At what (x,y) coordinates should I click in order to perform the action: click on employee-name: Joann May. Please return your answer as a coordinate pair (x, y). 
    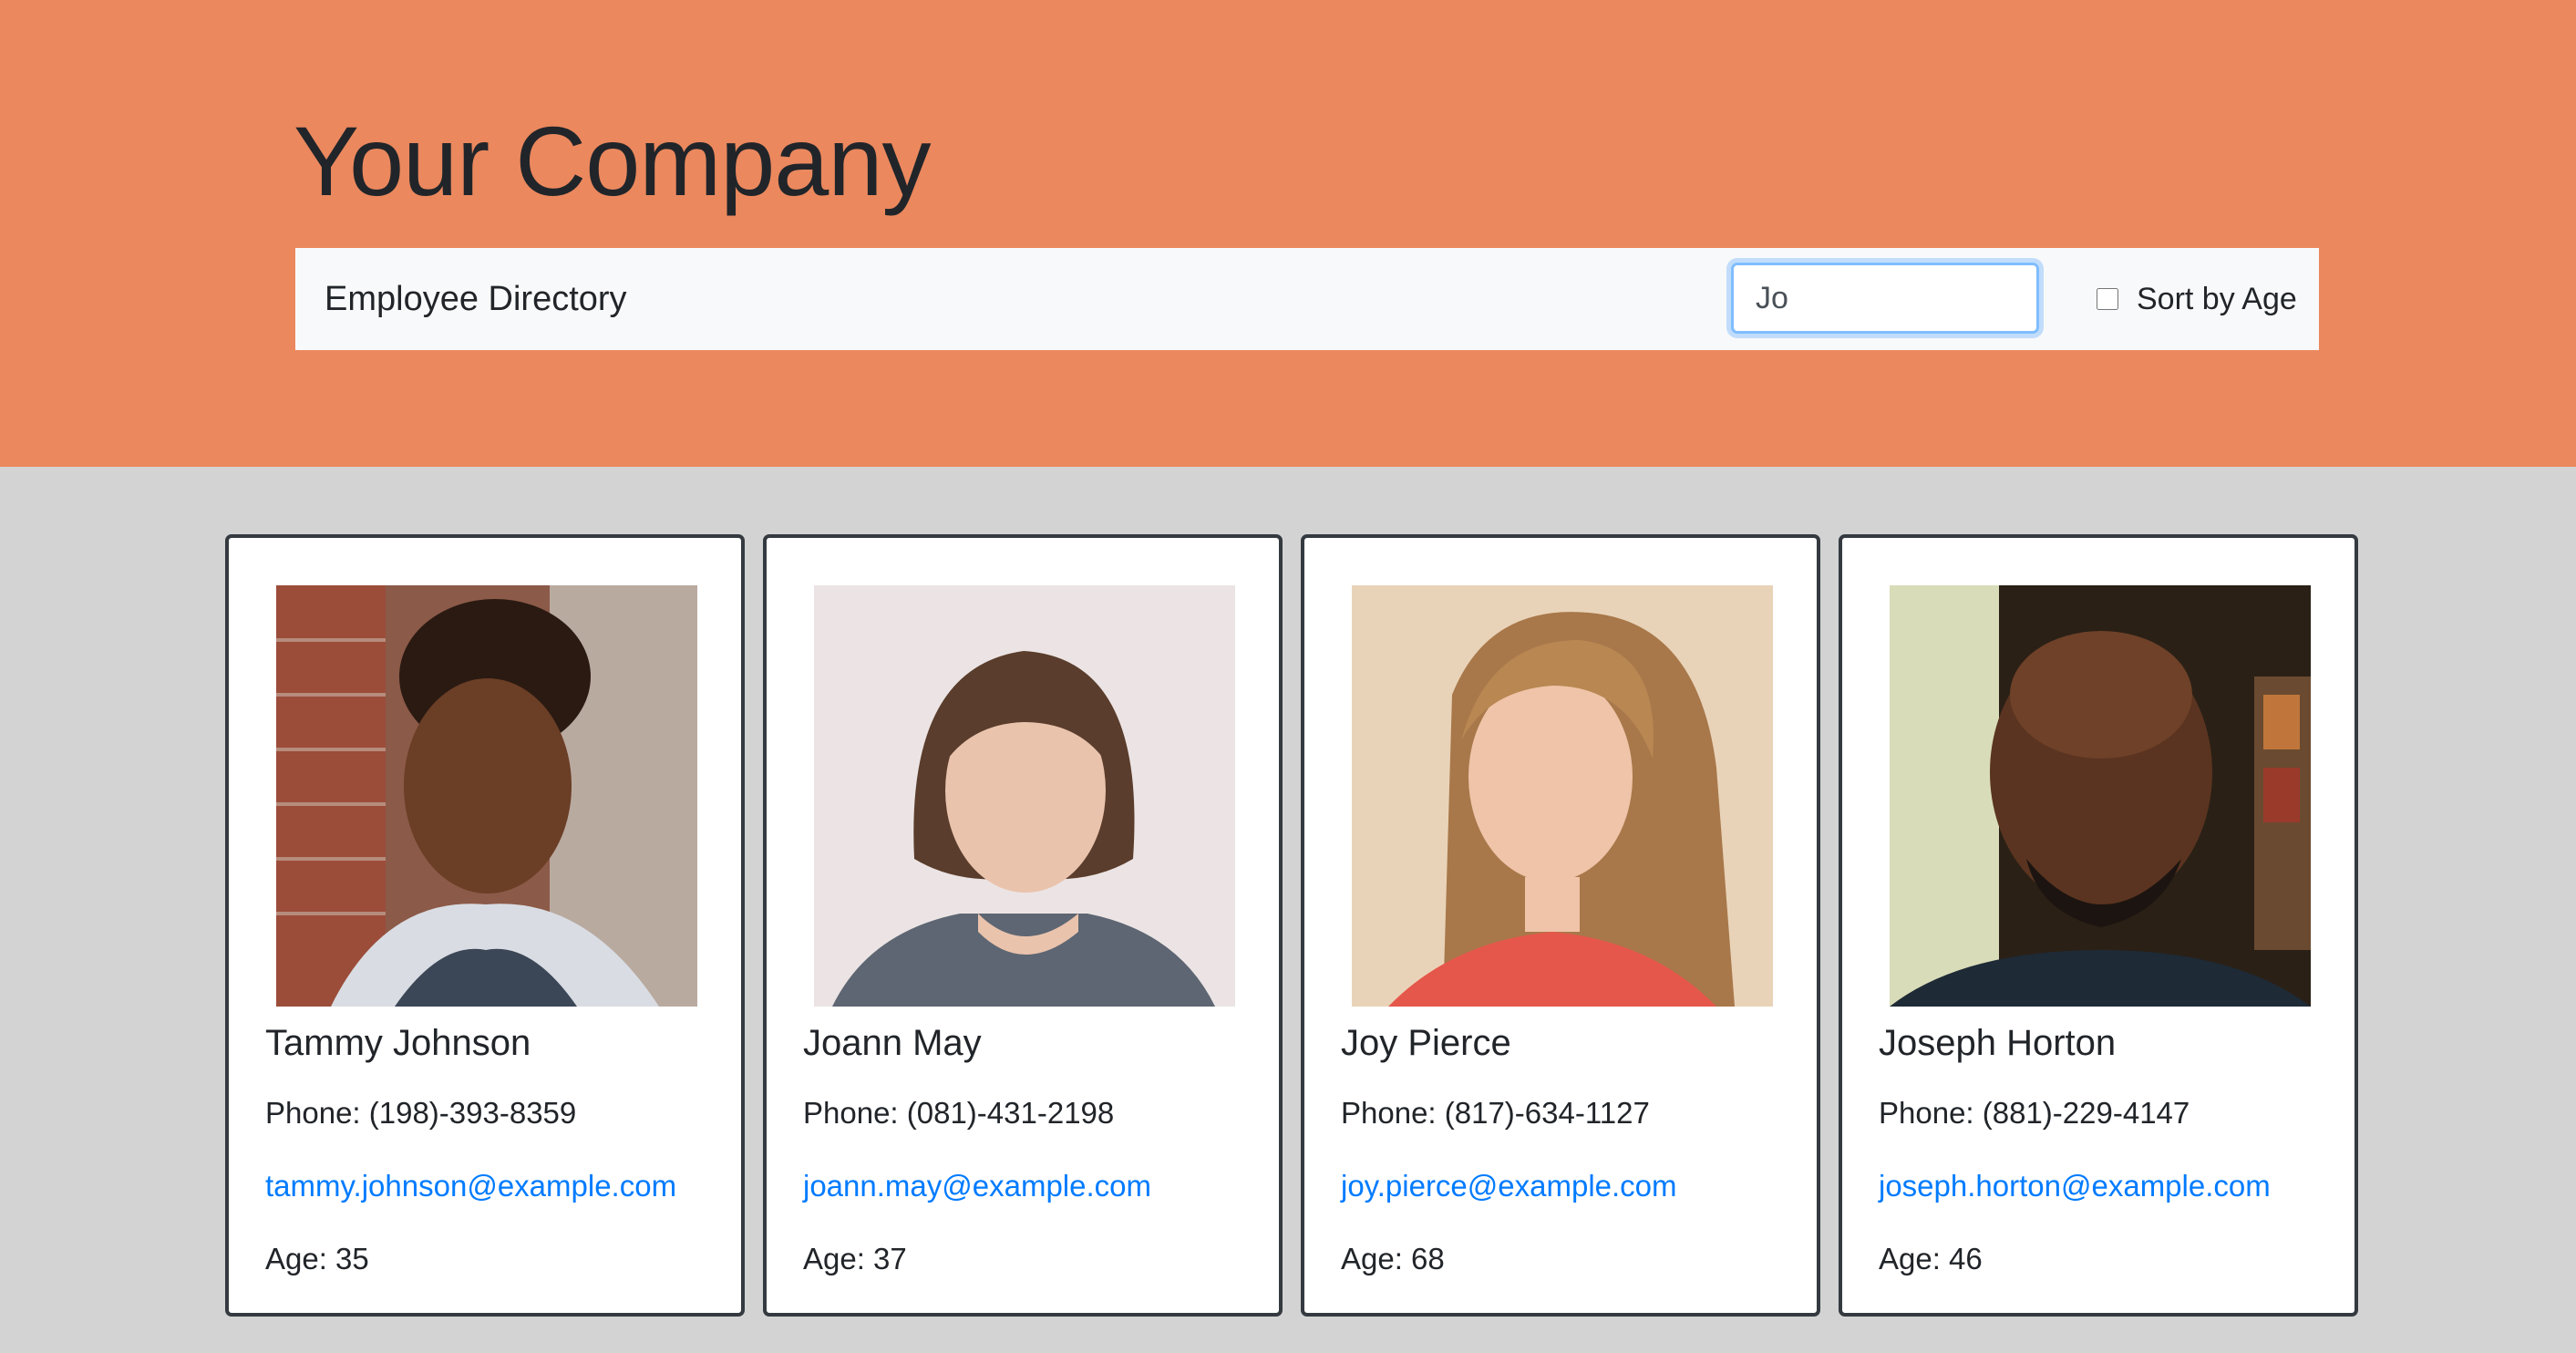
    Looking at the image, I should click on (892, 1043).